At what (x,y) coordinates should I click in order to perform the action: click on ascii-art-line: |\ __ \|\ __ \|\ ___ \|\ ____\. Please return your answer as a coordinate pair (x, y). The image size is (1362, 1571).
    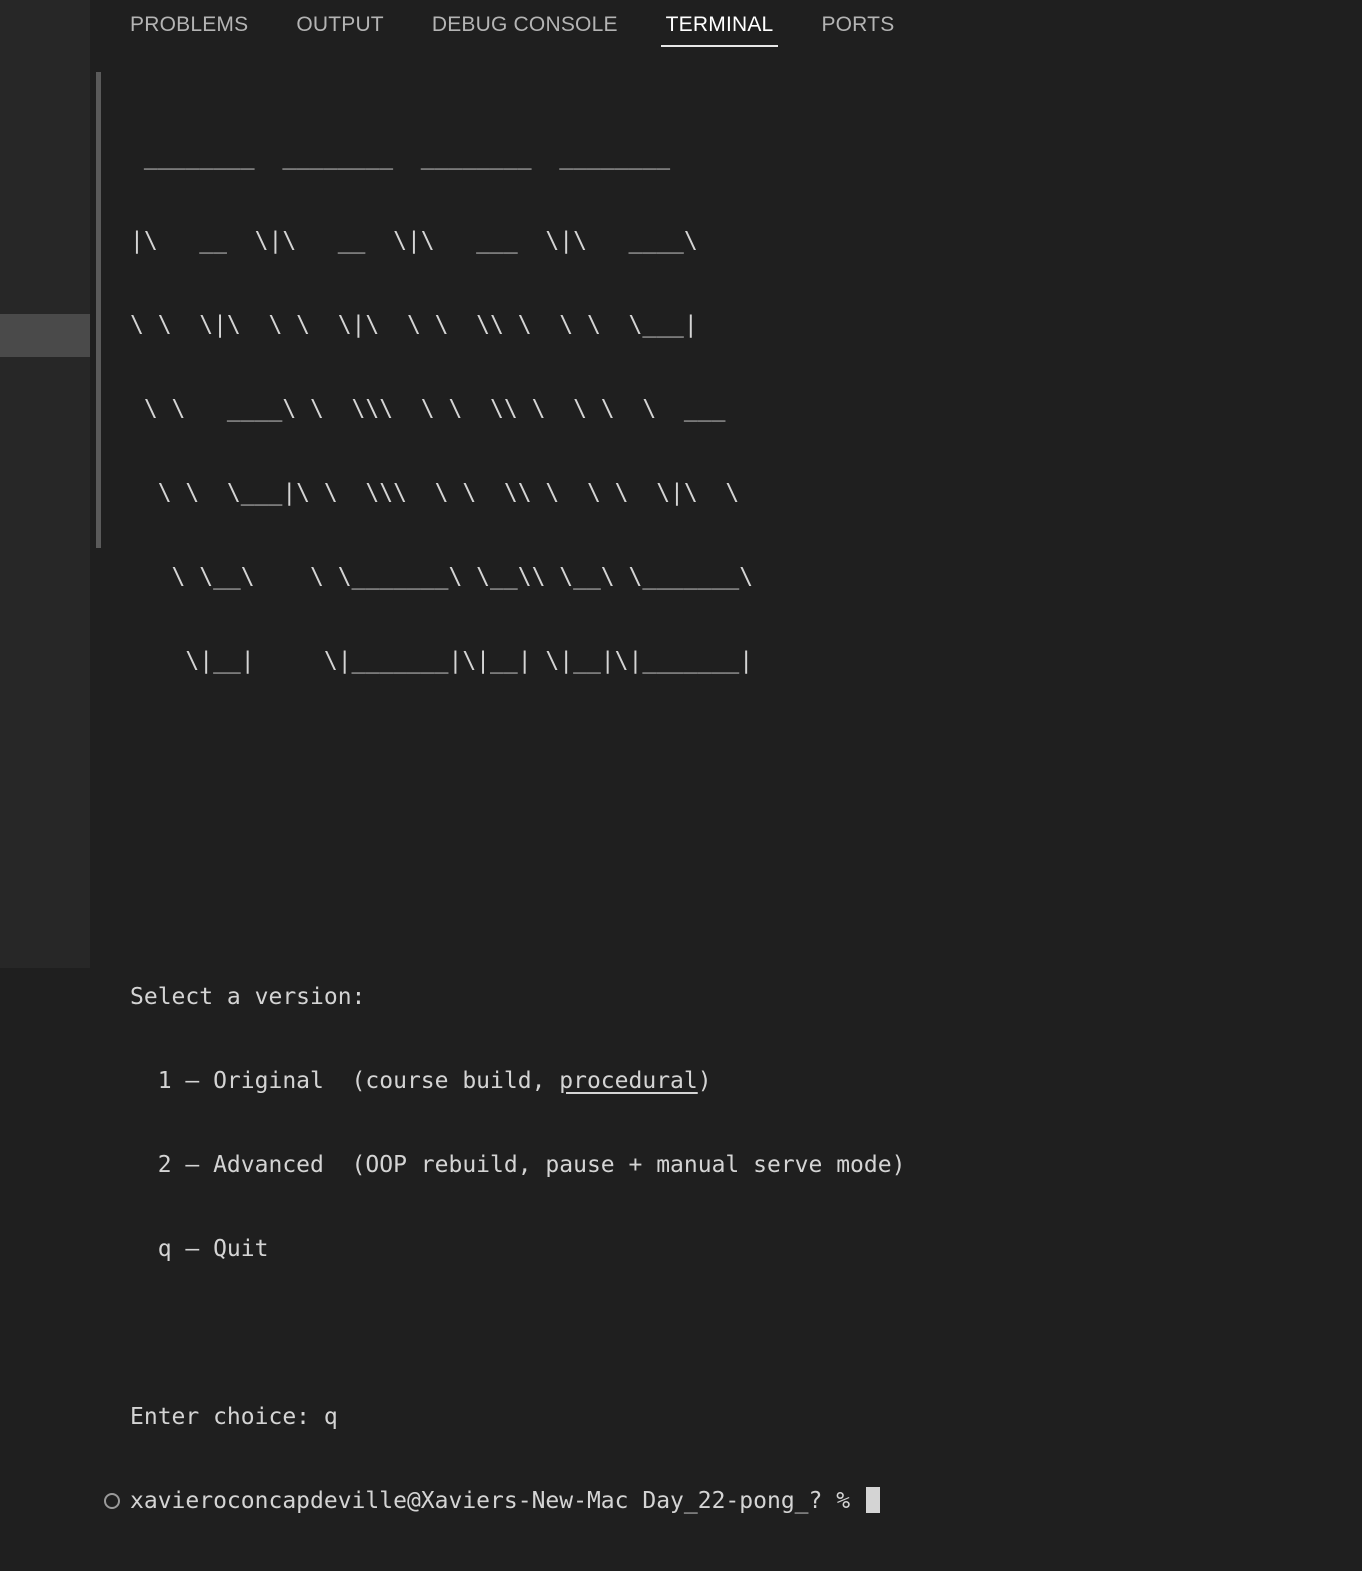
    Looking at the image, I should click on (414, 241).